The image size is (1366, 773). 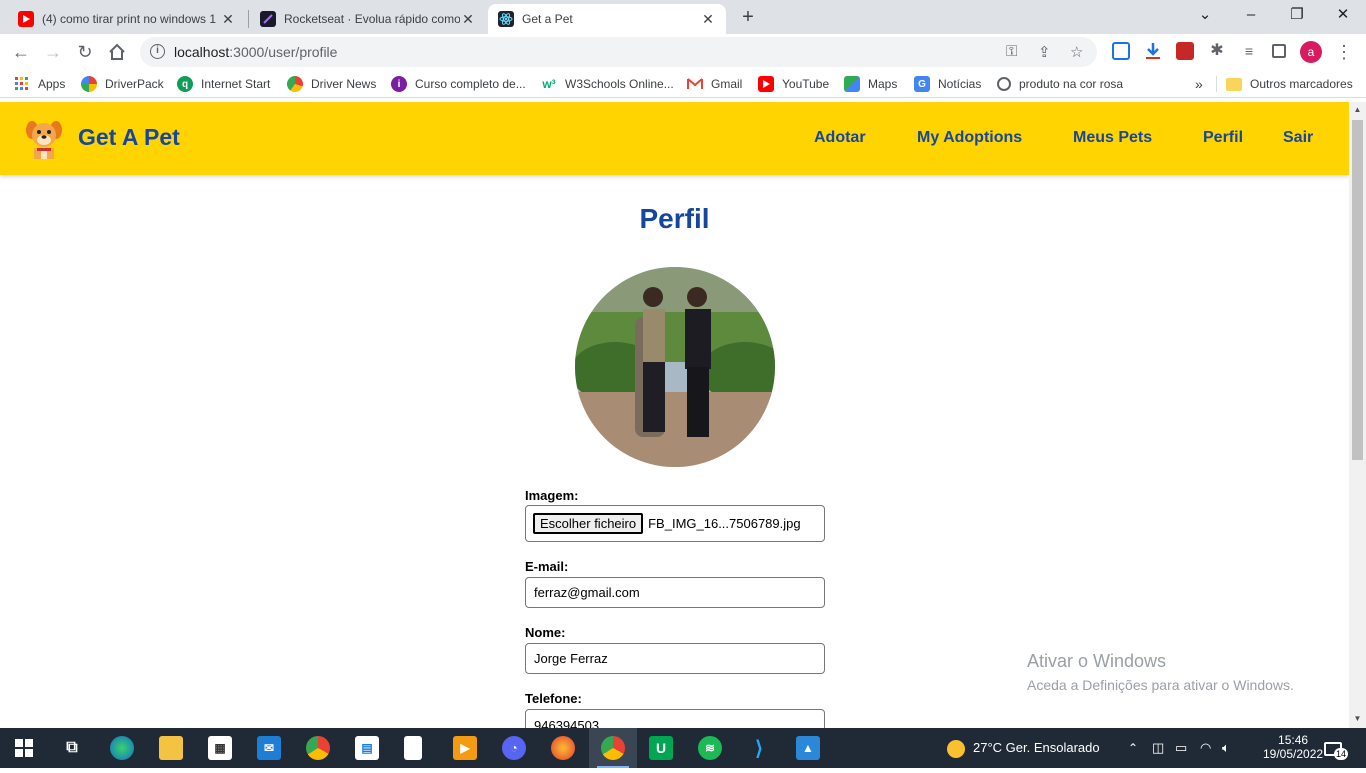 What do you see at coordinates (1293, 753) in the screenshot?
I see `clock: 15:46 19/05/2022` at bounding box center [1293, 753].